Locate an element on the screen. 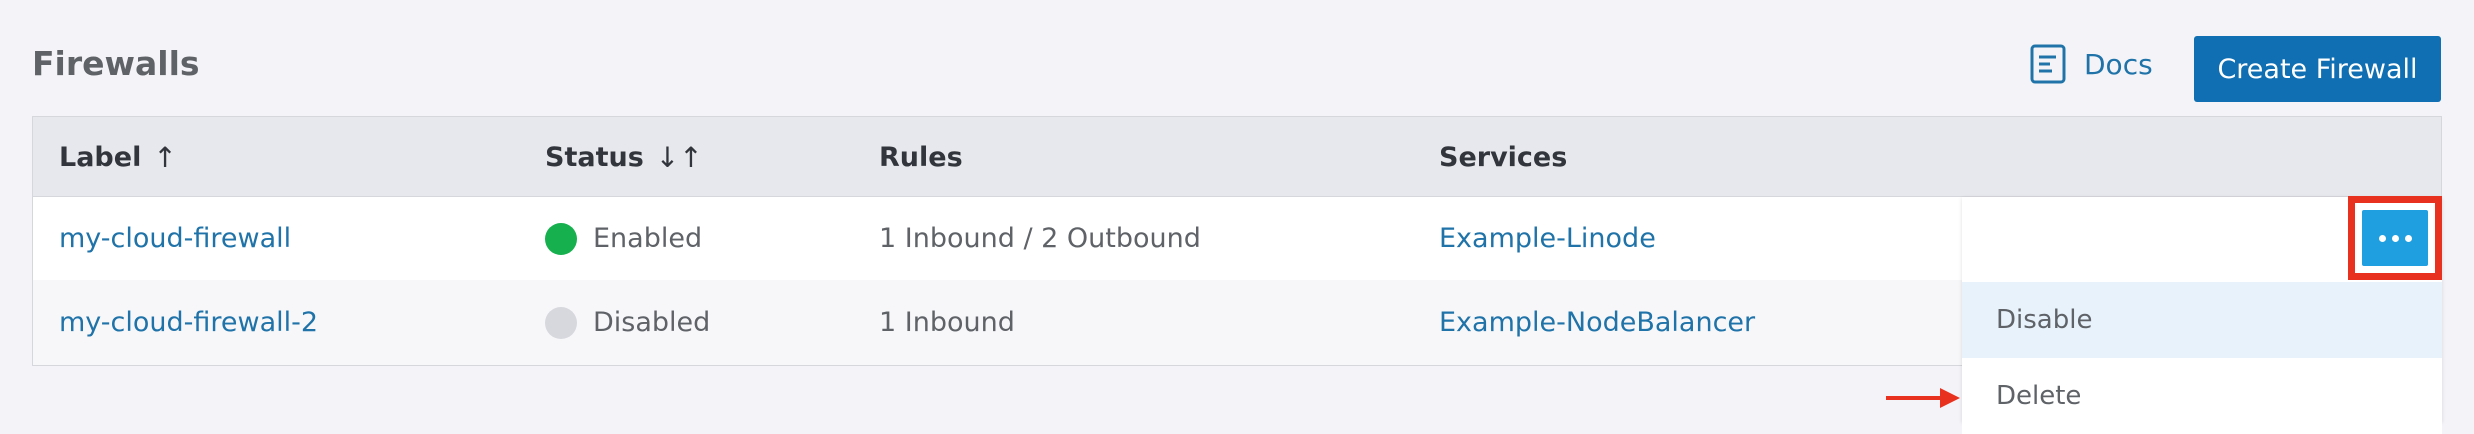 The height and width of the screenshot is (434, 2474). column-header-services: Services is located at coordinates (1503, 157).